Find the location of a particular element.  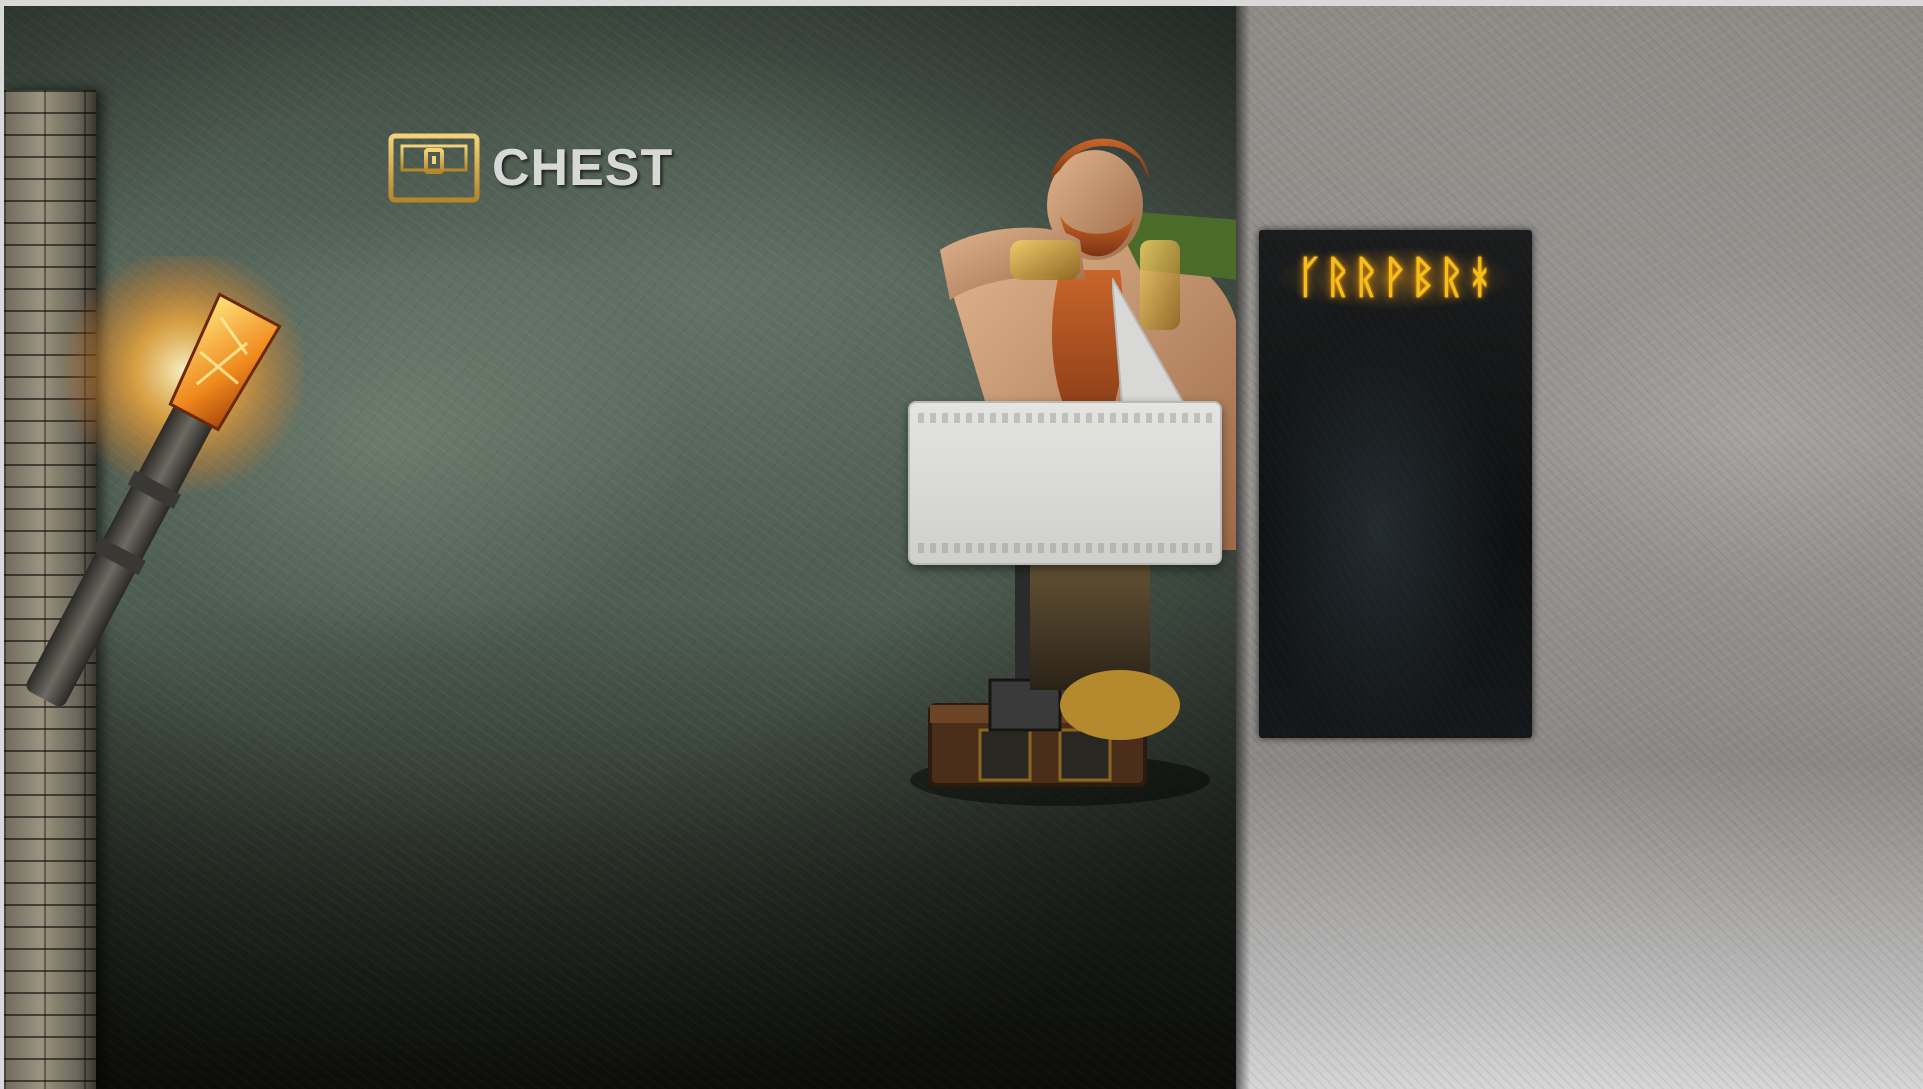

screen-title: CHEST is located at coordinates (530, 168).